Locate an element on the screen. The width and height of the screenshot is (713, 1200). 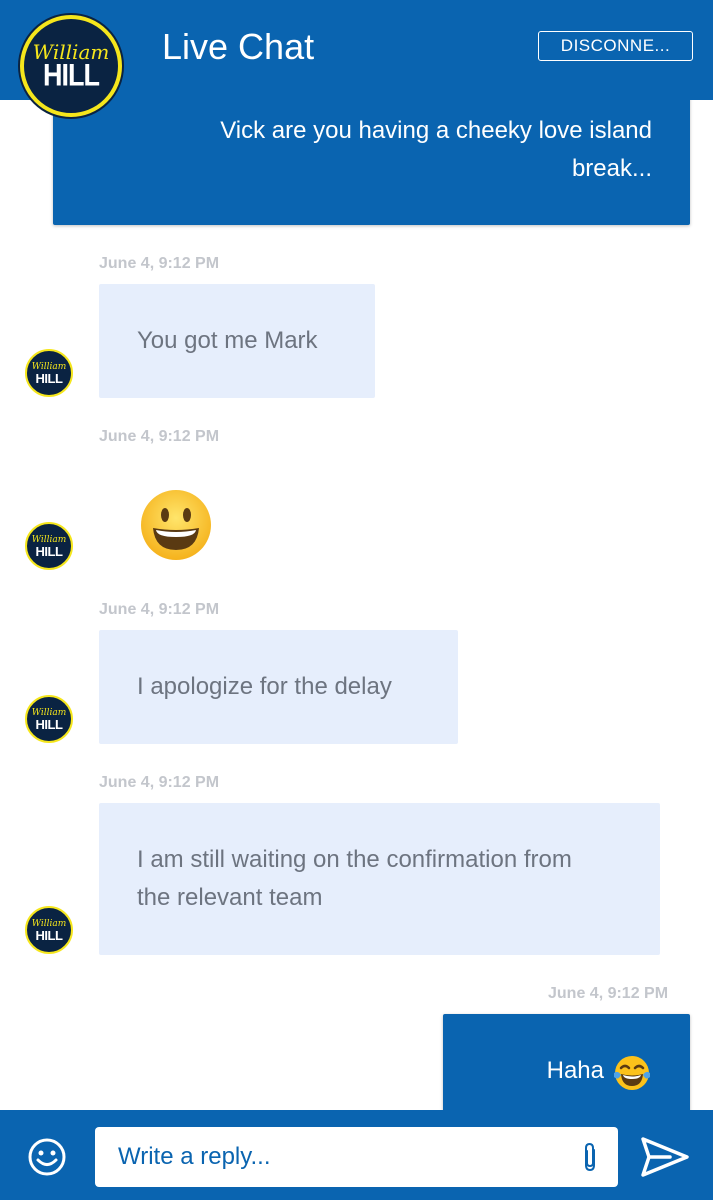
face-with-tears-of-joy-emoji is located at coordinates (632, 1073).